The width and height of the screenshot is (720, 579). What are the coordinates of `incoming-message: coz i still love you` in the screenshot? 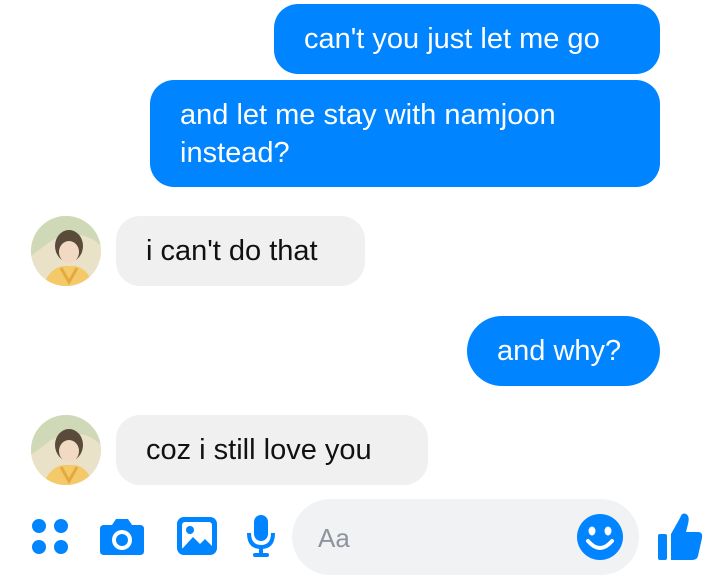 It's located at (272, 450).